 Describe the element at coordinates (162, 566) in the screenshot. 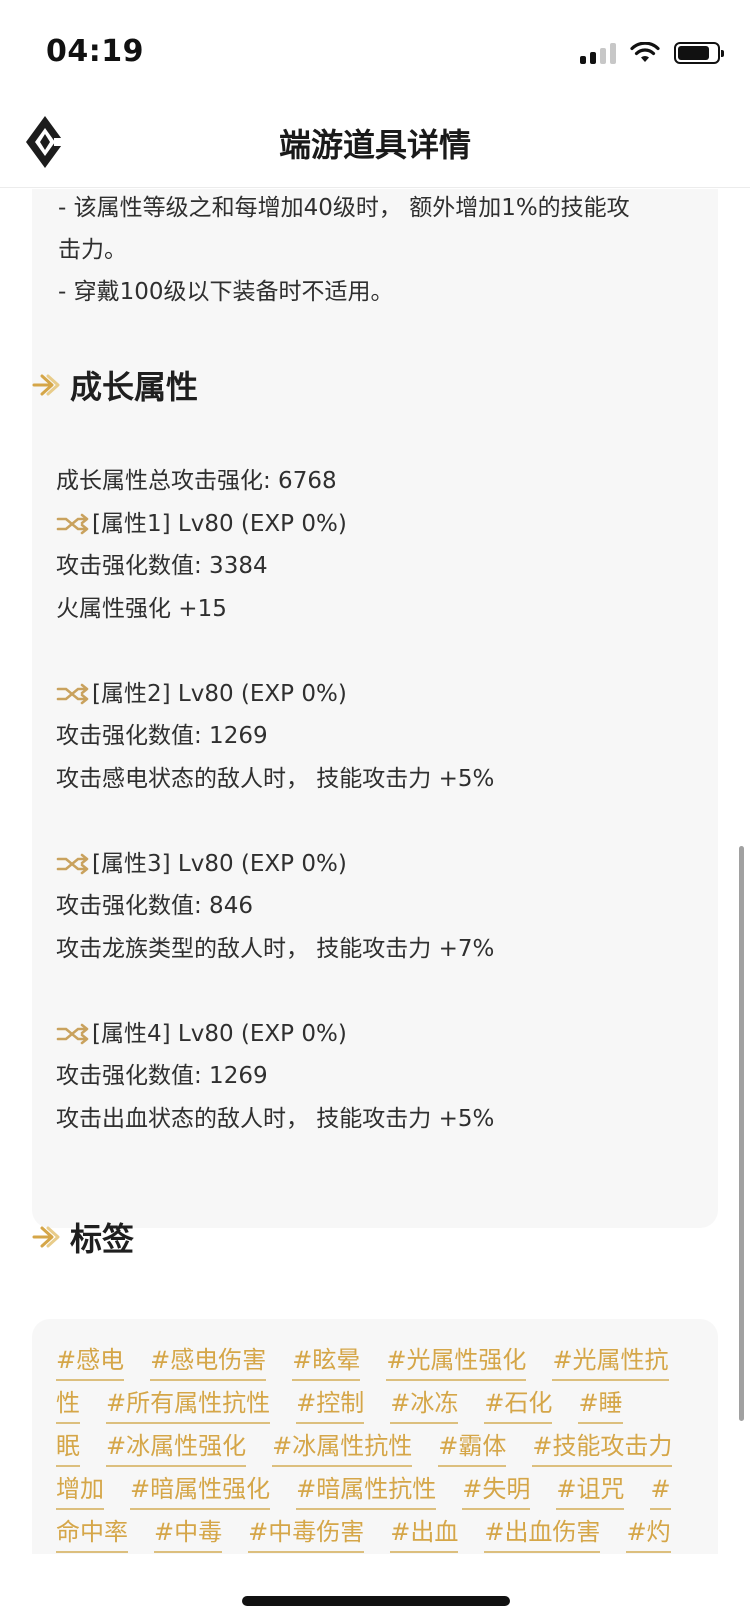

I see `attribute-value: 攻击强化数值: 3384` at that location.